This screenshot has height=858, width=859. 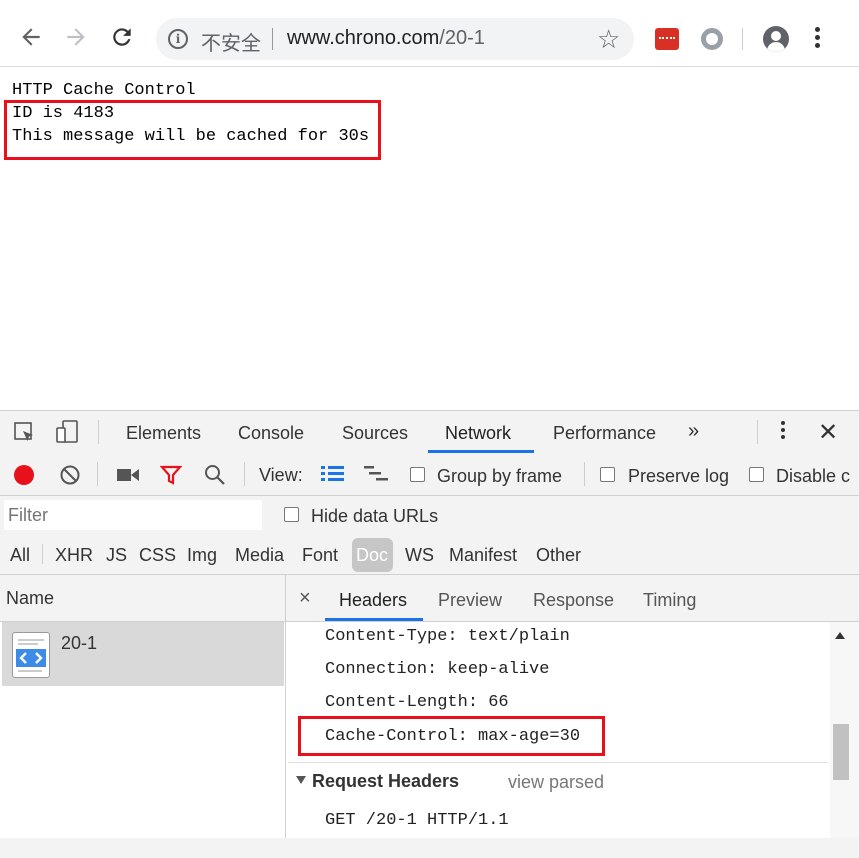 I want to click on request-line: GET /20-1 HTTP/1.1, so click(x=417, y=820).